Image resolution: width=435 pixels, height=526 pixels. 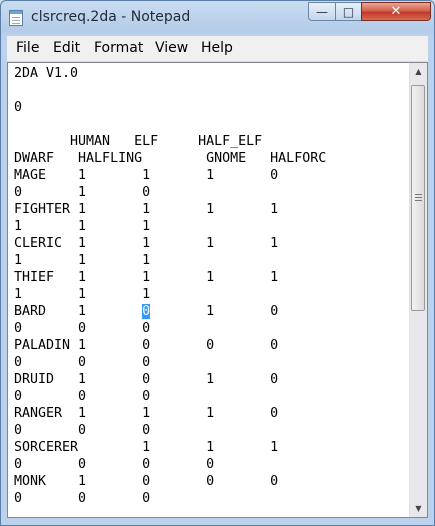 What do you see at coordinates (82, 260) in the screenshot?
I see `row-cleric-cont: 1 1 1` at bounding box center [82, 260].